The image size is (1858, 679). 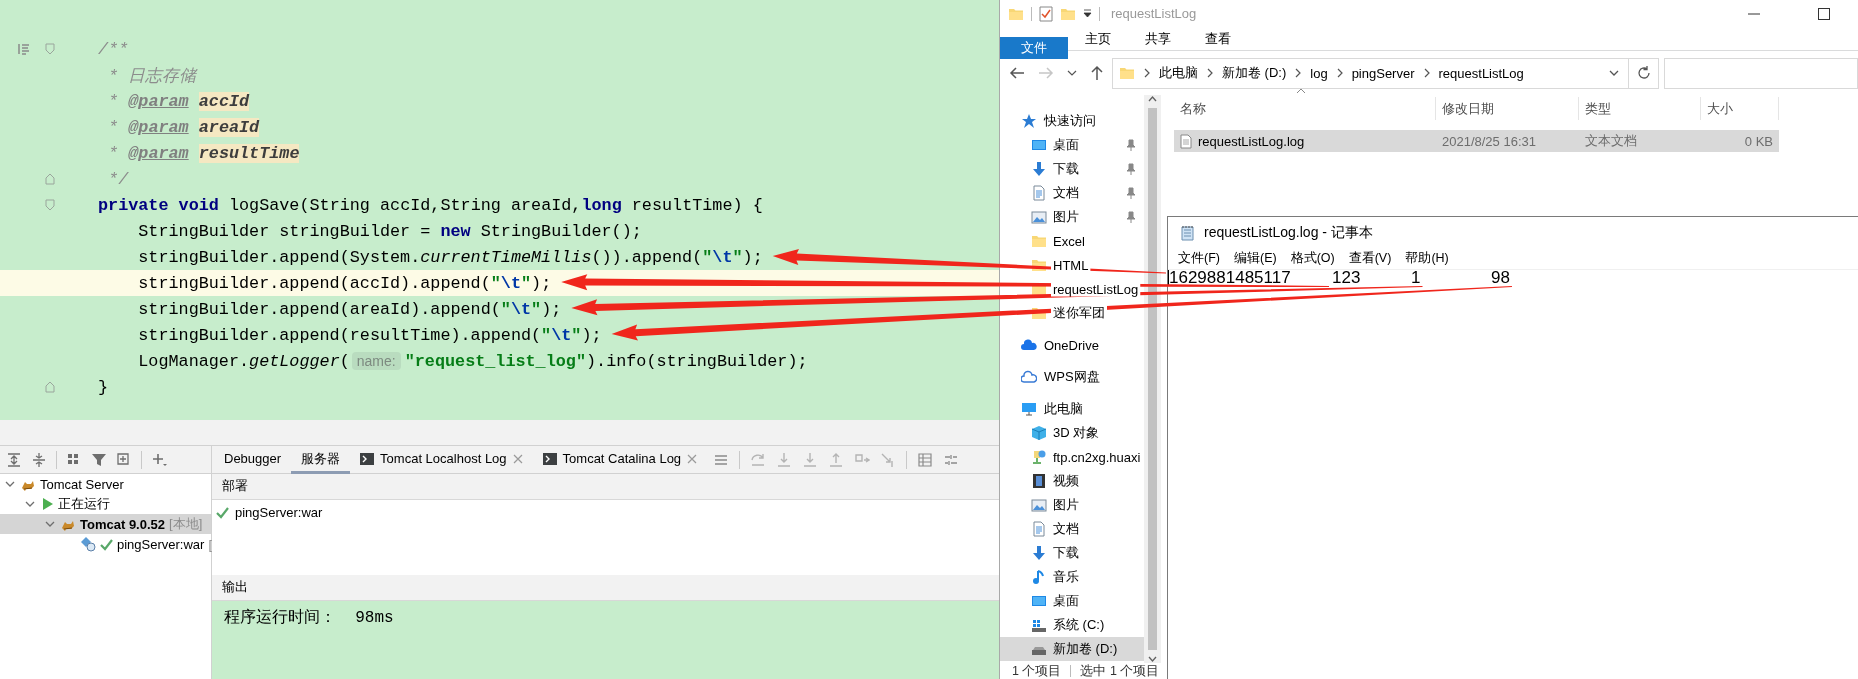 What do you see at coordinates (1152, 99) in the screenshot?
I see `scroll-up-icon` at bounding box center [1152, 99].